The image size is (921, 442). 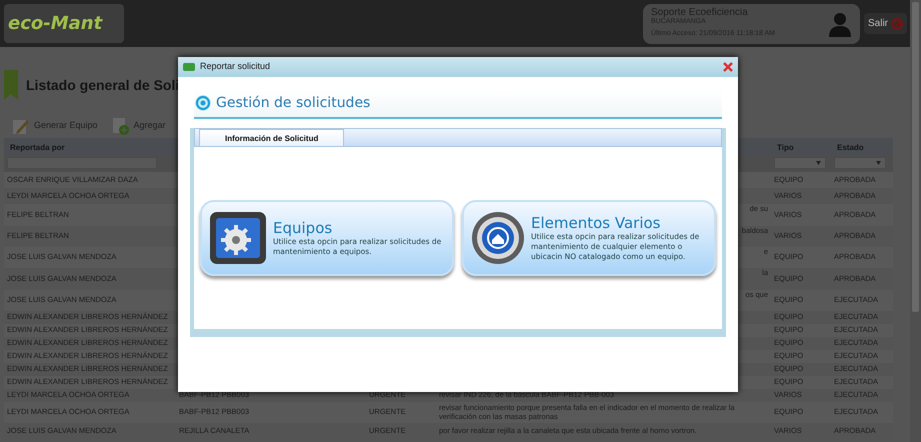 I want to click on close-icon, so click(x=728, y=67).